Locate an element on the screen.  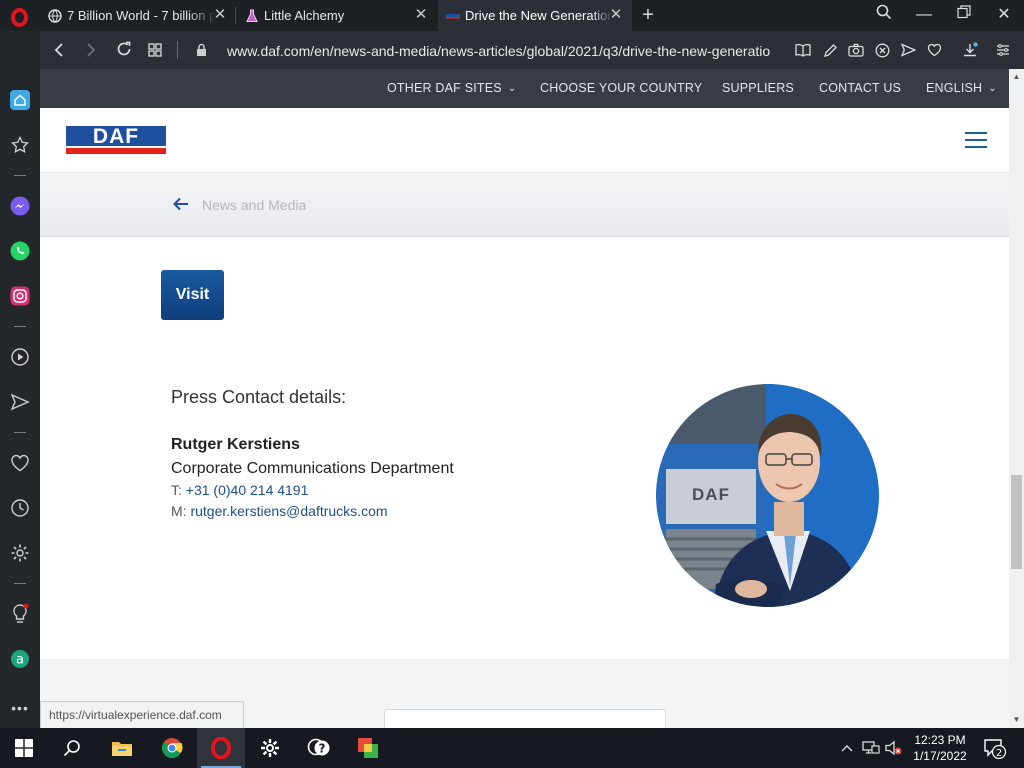
back-icon is located at coordinates (59, 51).